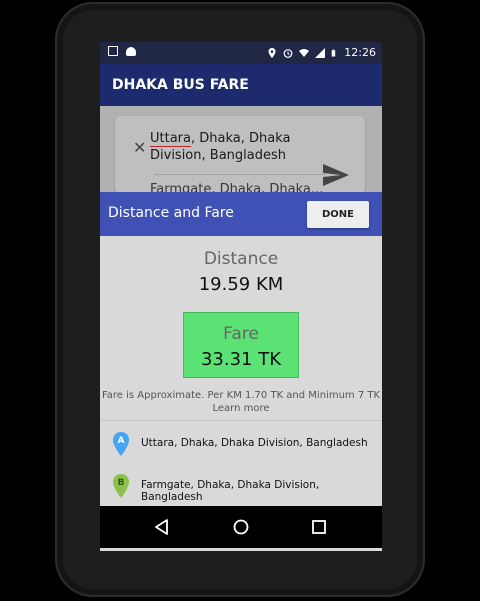 The width and height of the screenshot is (480, 601). Describe the element at coordinates (333, 52) in the screenshot. I see `battery-icon` at that location.